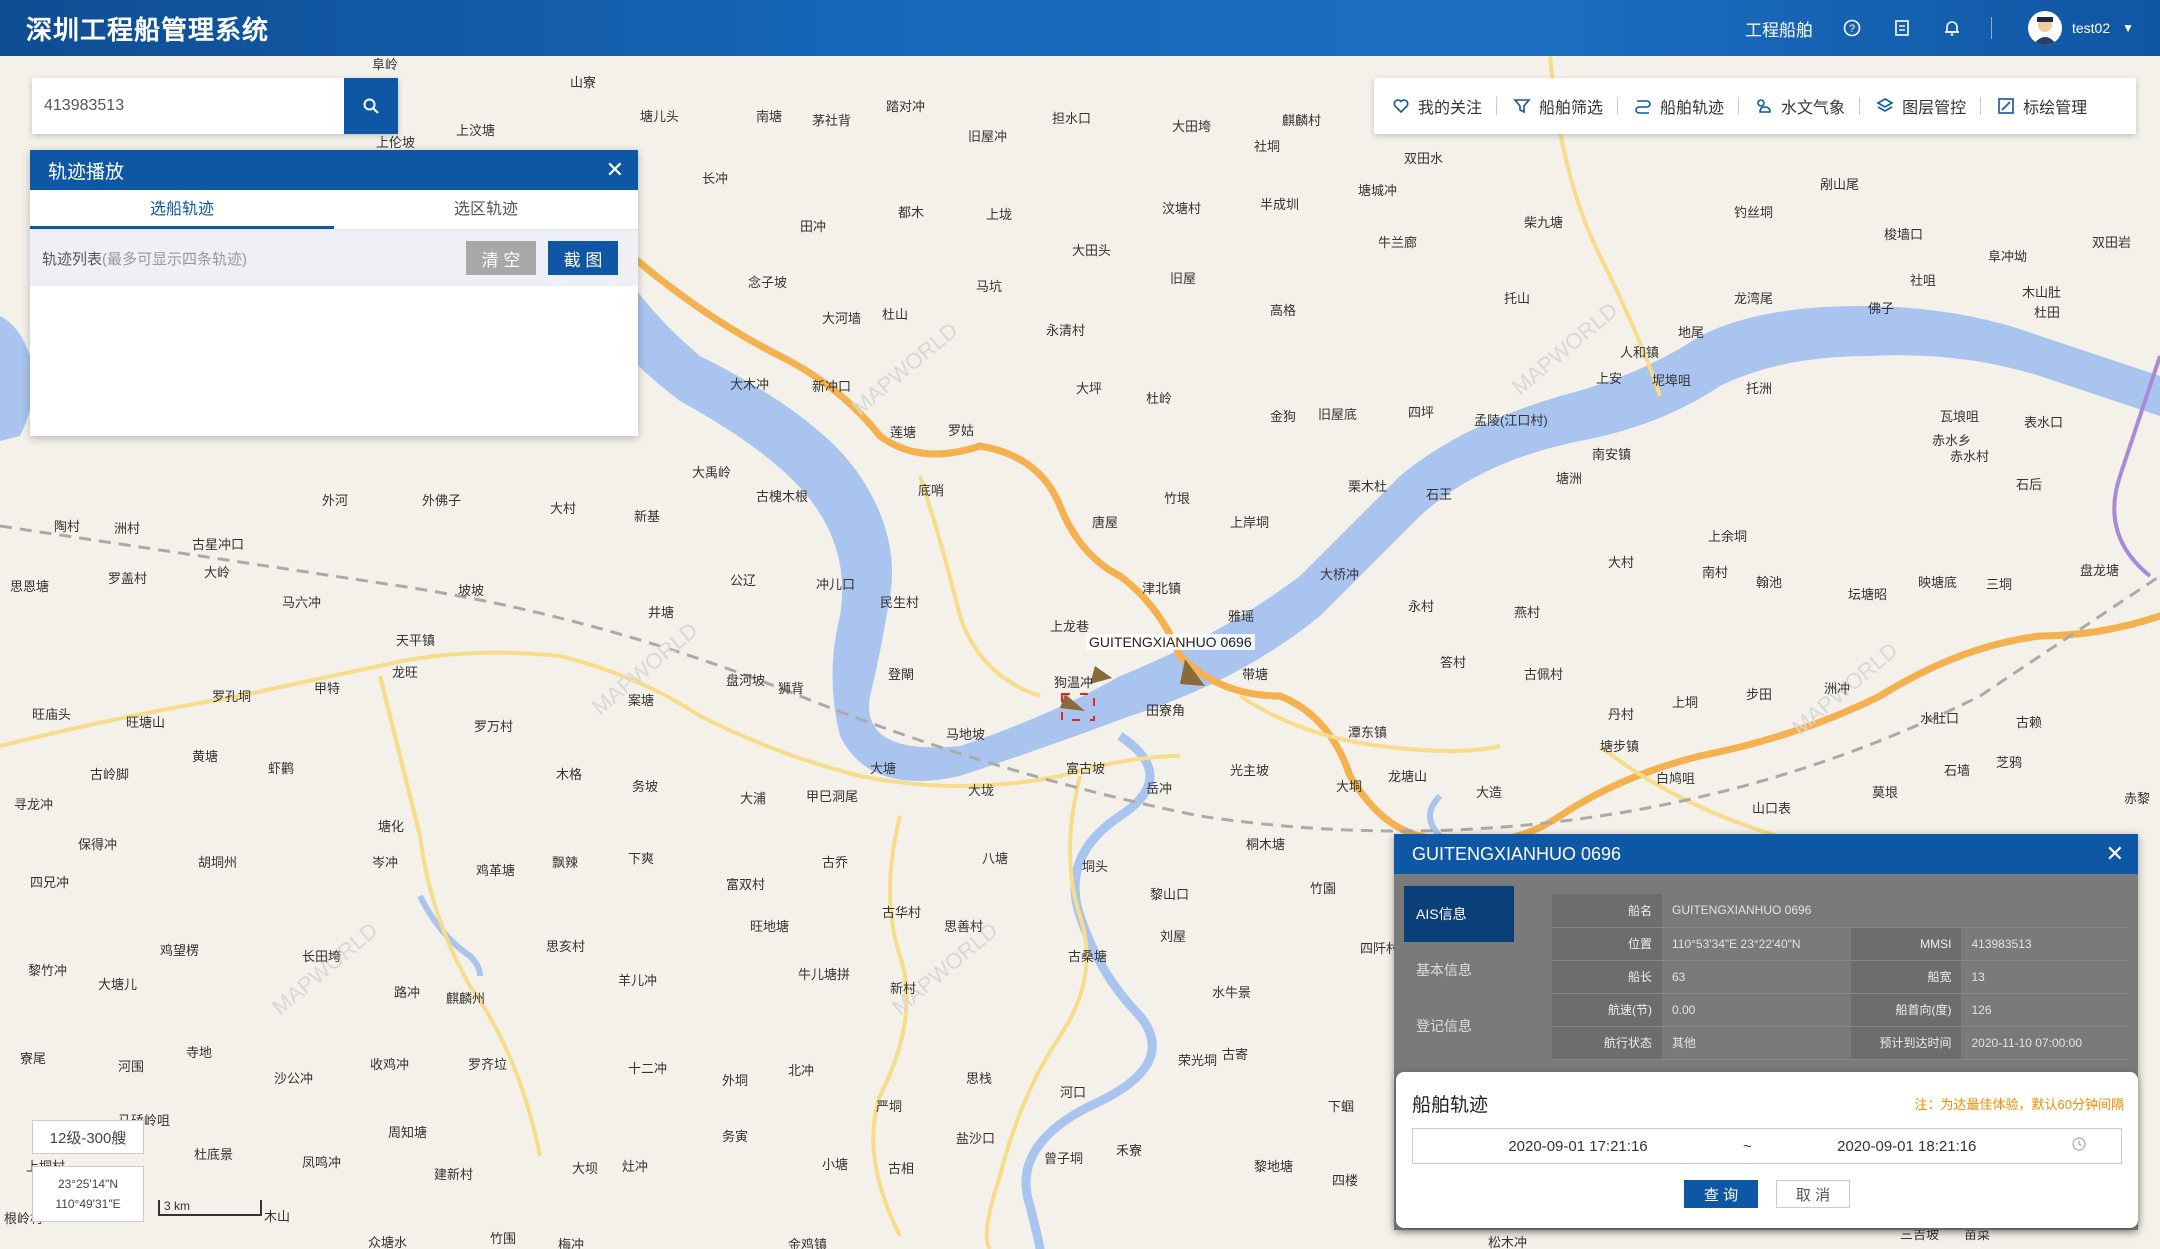 Image resolution: width=2160 pixels, height=1249 pixels. I want to click on map-place-label: 众塘水, so click(388, 1242).